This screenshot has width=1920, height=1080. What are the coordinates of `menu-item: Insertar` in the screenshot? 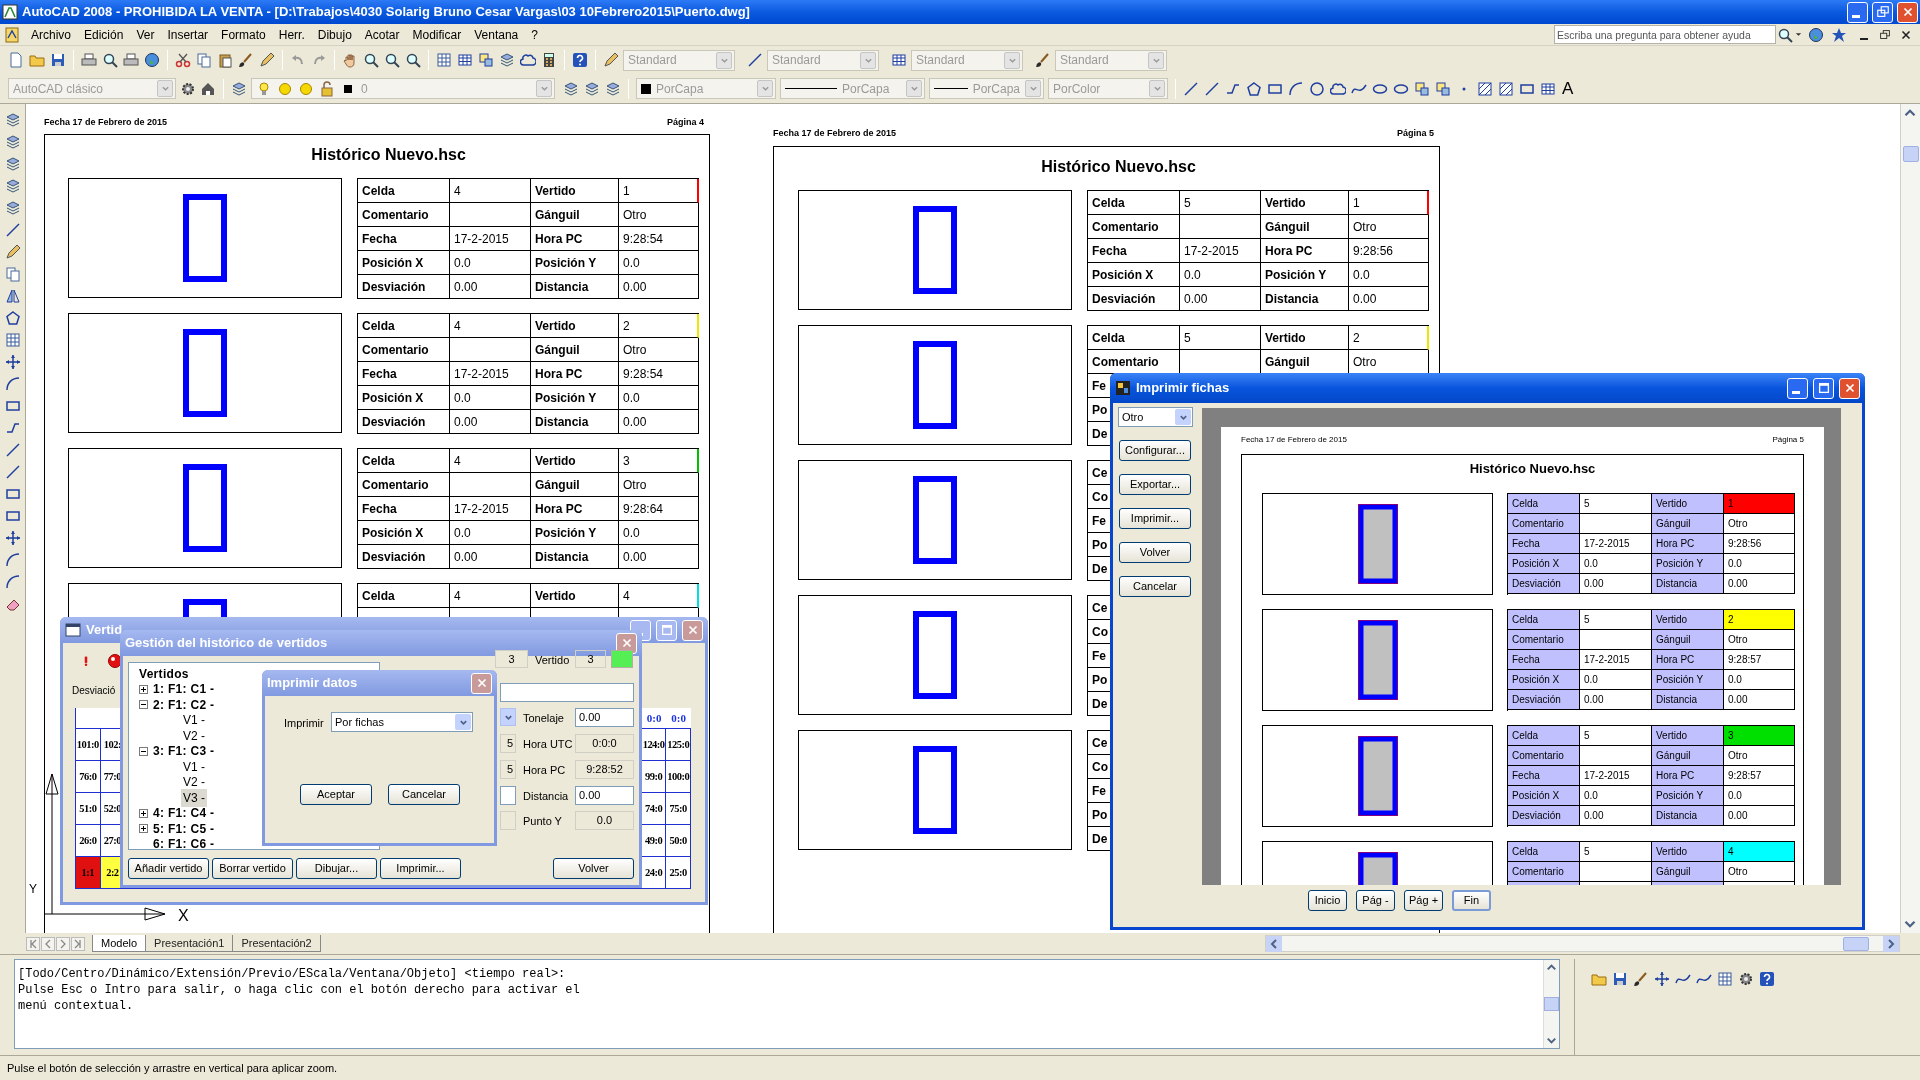 It's located at (188, 34).